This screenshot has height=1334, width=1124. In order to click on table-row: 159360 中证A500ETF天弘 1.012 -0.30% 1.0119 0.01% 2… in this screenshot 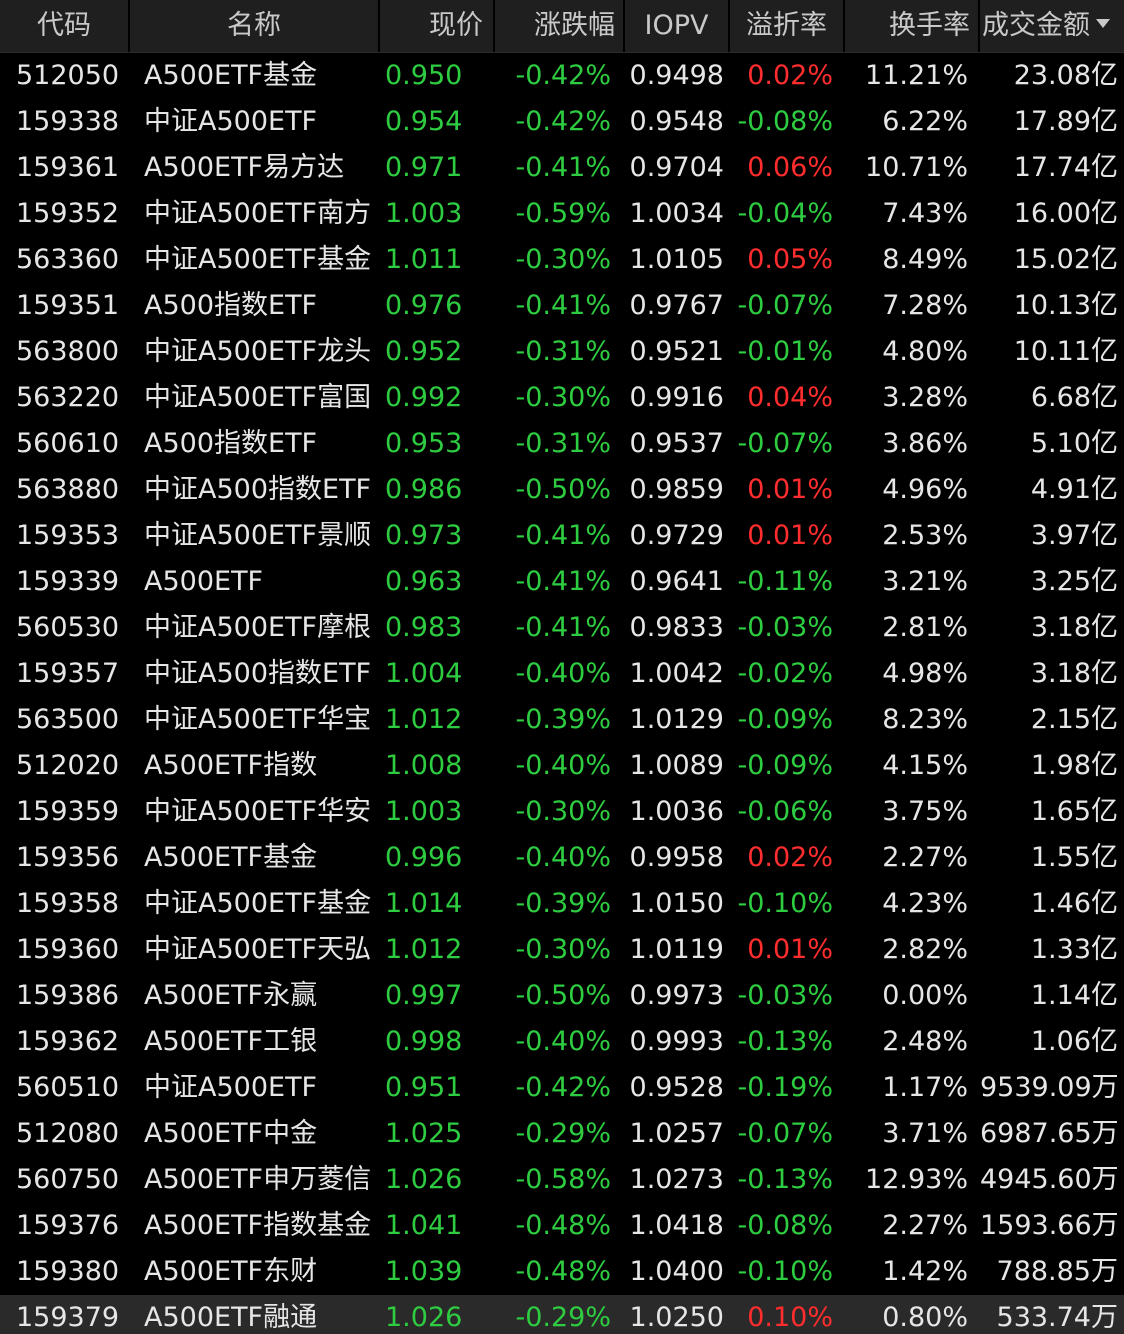, I will do `click(562, 950)`.